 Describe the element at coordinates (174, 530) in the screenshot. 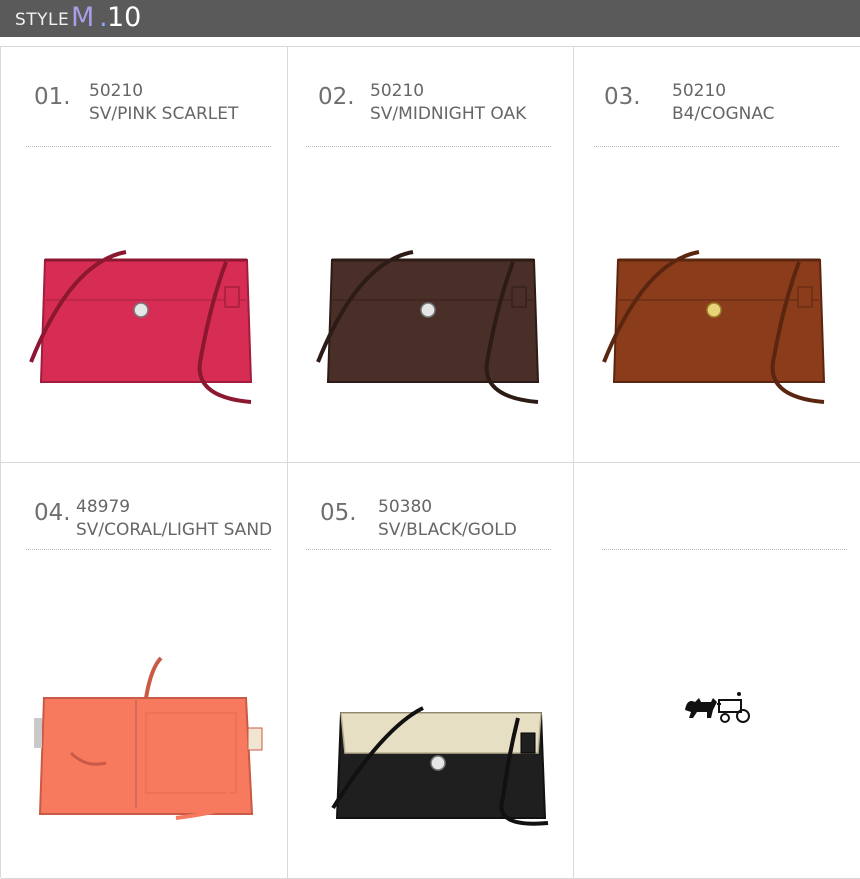

I see `product-color: SV/CORAL/LIGHT SAND` at that location.